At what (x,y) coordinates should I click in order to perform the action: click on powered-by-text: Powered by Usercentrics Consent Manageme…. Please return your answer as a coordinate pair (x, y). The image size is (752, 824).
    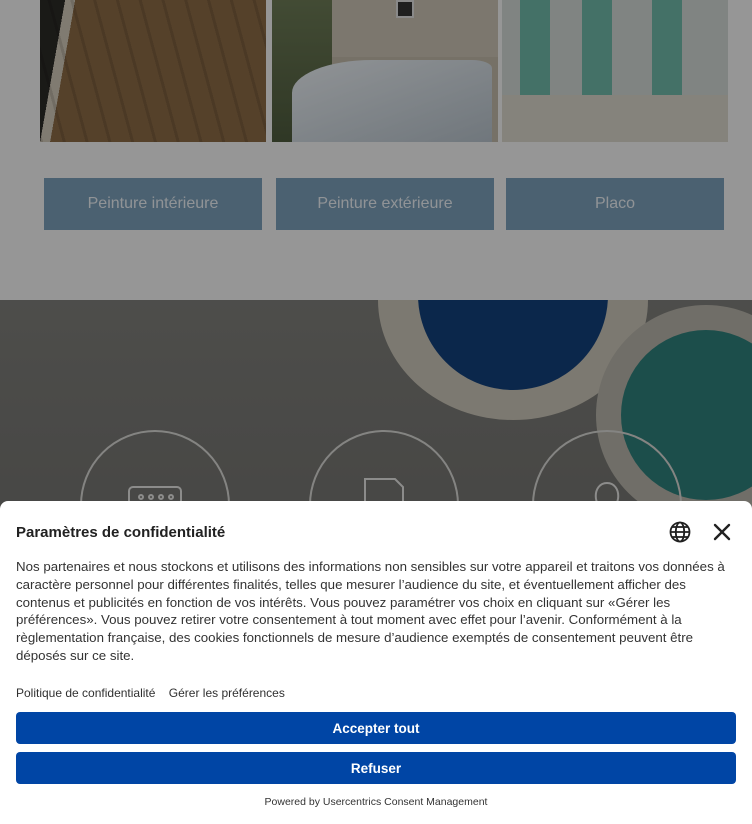
    Looking at the image, I should click on (376, 802).